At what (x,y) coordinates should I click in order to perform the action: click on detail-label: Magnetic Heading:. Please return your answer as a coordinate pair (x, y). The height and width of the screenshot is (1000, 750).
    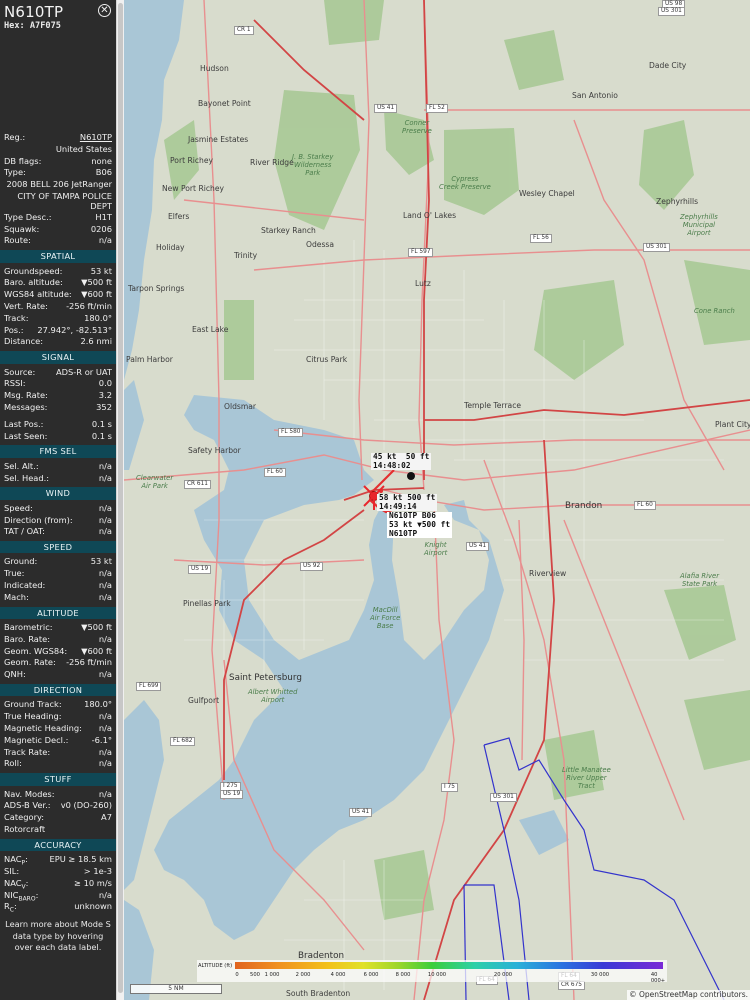
    Looking at the image, I should click on (43, 729).